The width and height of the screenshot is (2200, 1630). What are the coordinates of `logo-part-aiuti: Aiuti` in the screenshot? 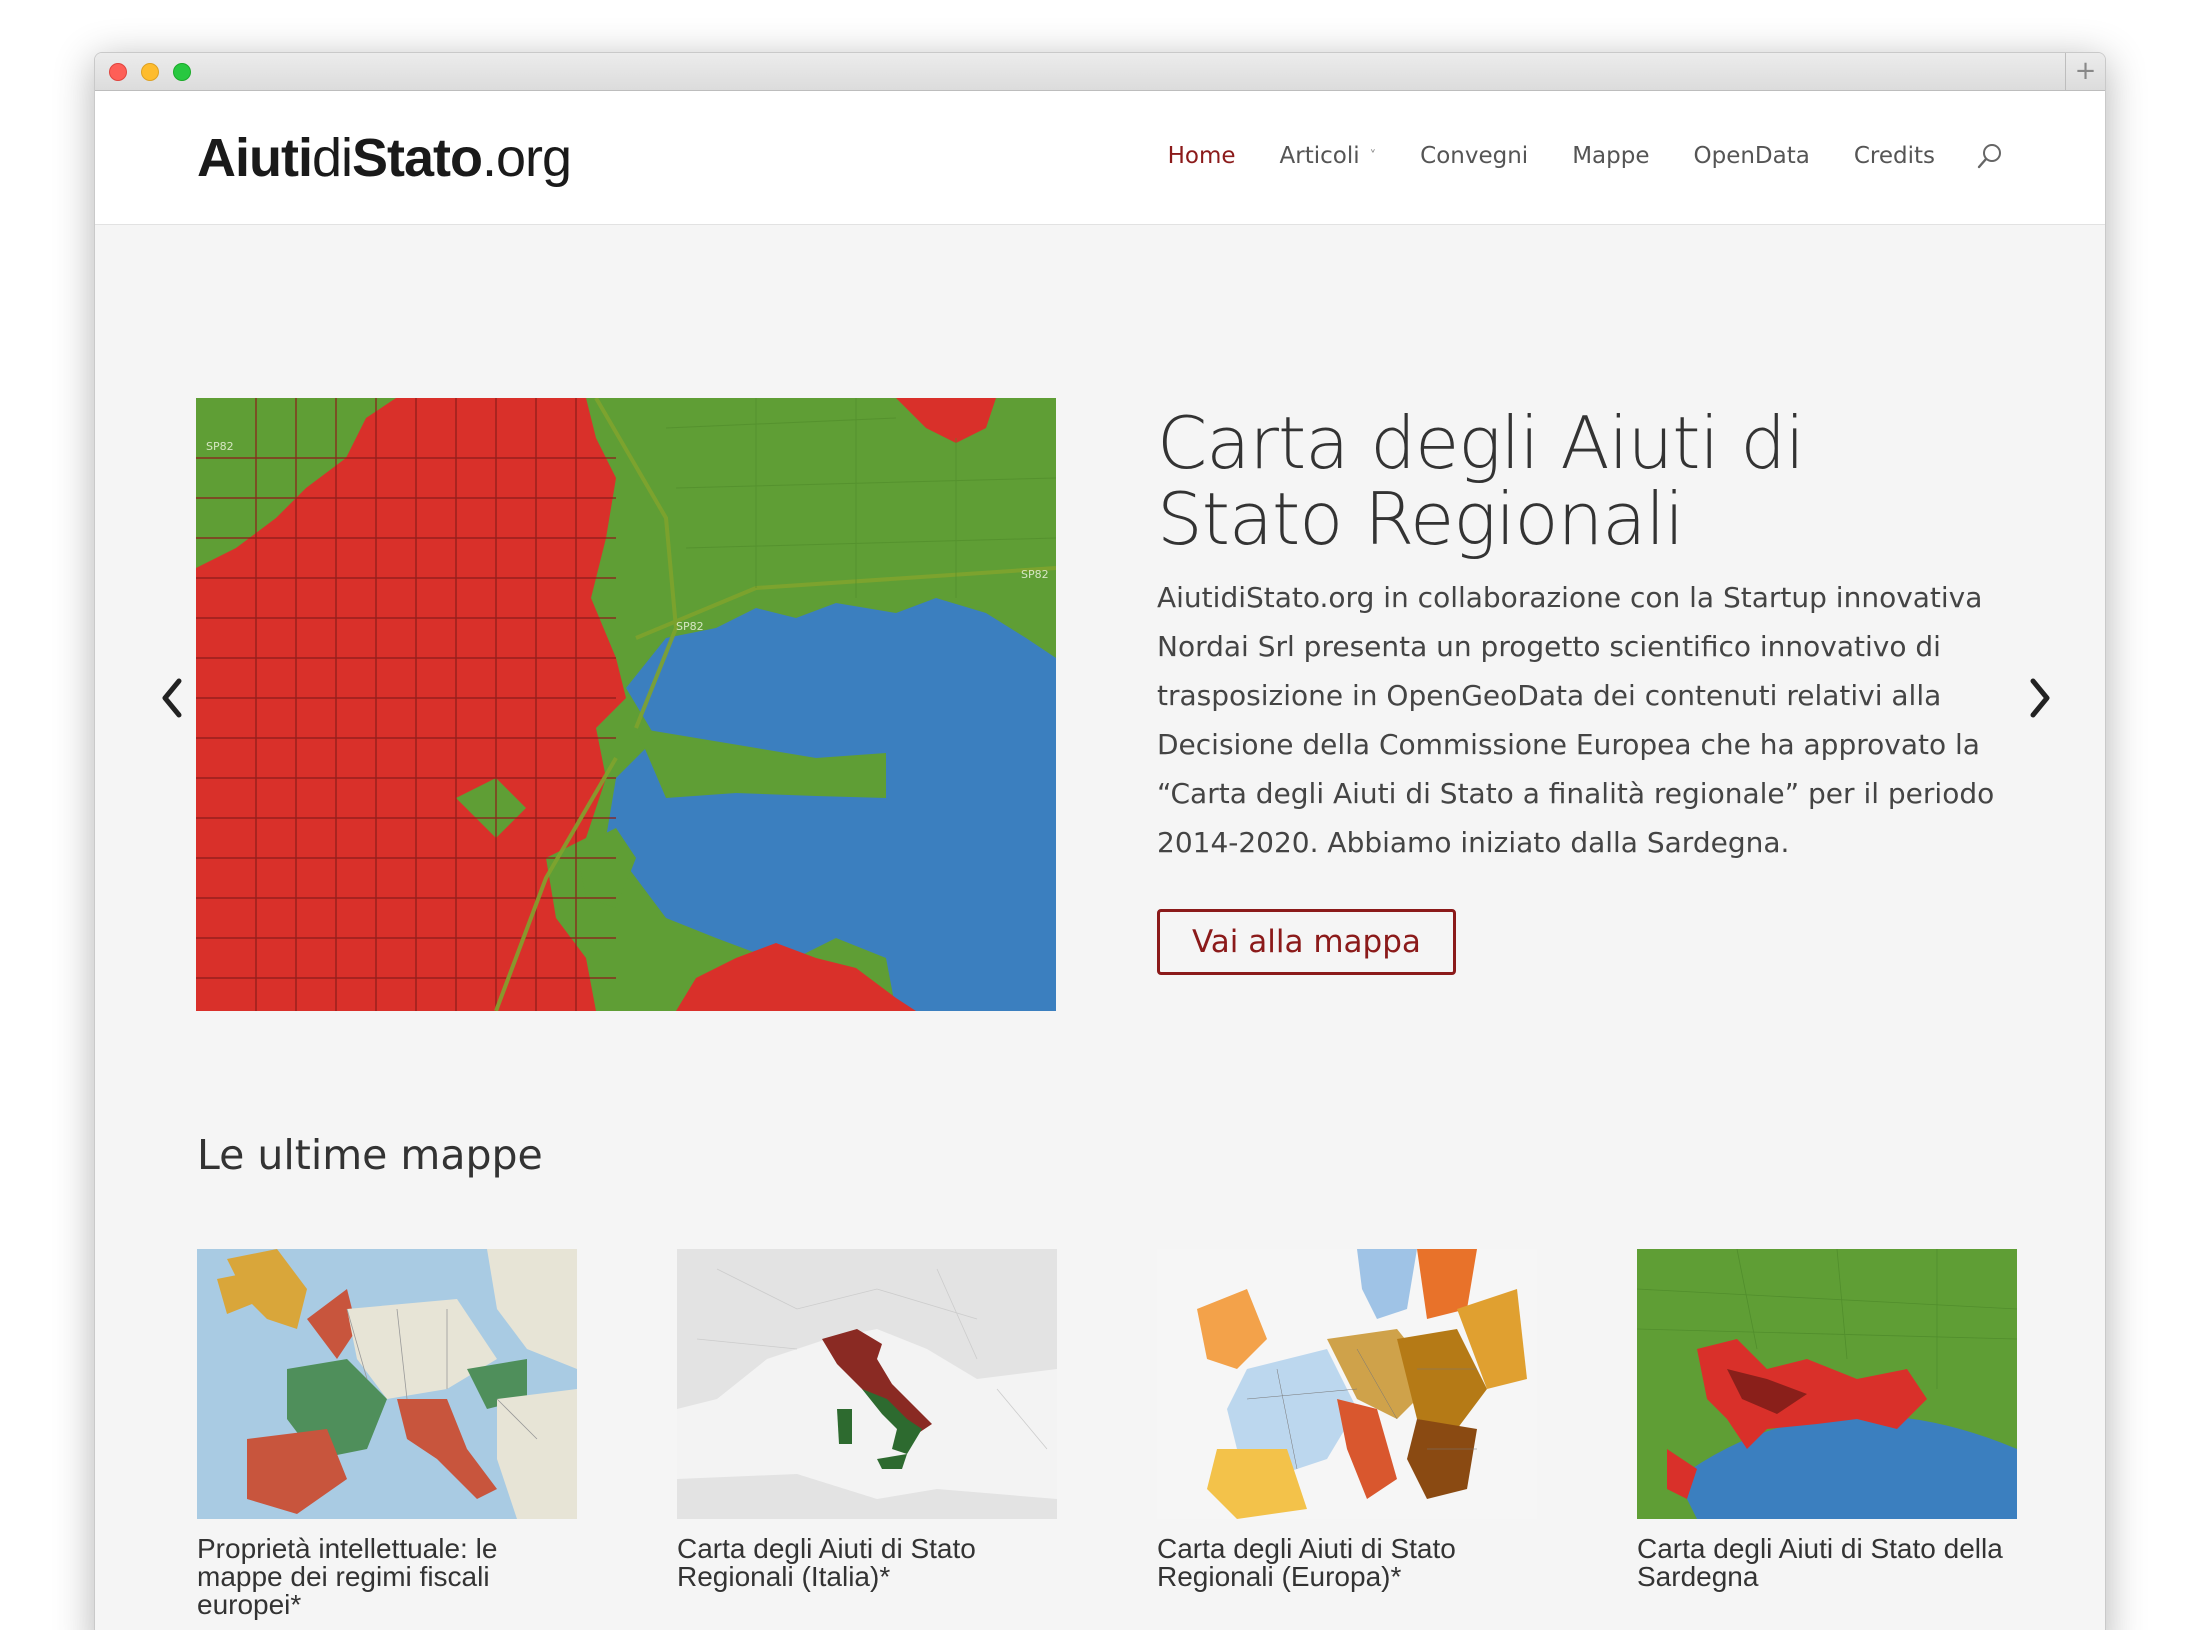 It's located at (255, 158).